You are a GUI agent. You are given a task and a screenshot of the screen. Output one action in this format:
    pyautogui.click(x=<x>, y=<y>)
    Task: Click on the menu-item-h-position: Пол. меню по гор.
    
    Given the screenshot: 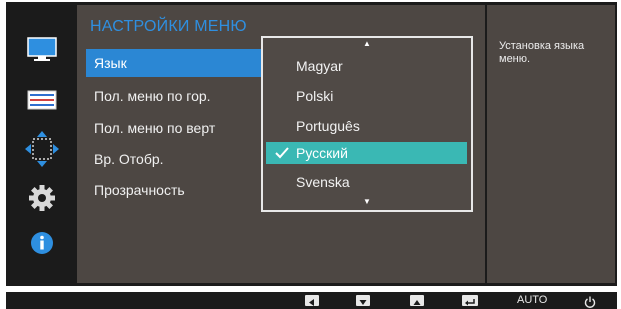 What is the action you would take?
    pyautogui.click(x=174, y=96)
    